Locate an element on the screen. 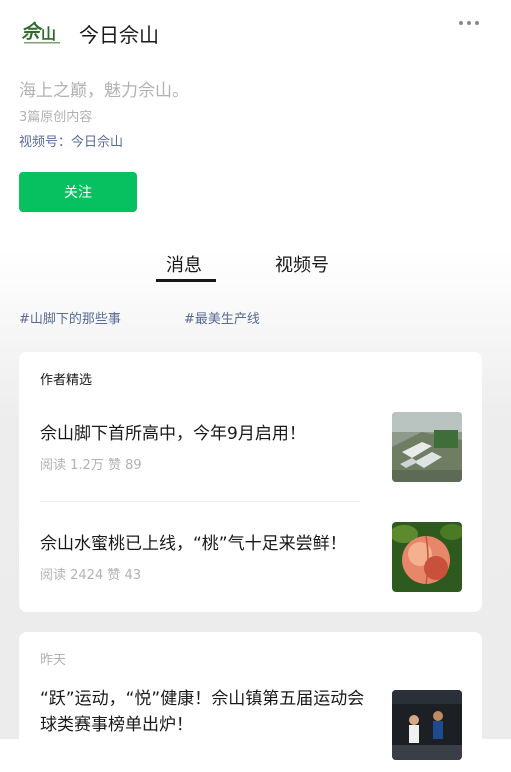  tab-video-channel: 视频号 is located at coordinates (302, 264).